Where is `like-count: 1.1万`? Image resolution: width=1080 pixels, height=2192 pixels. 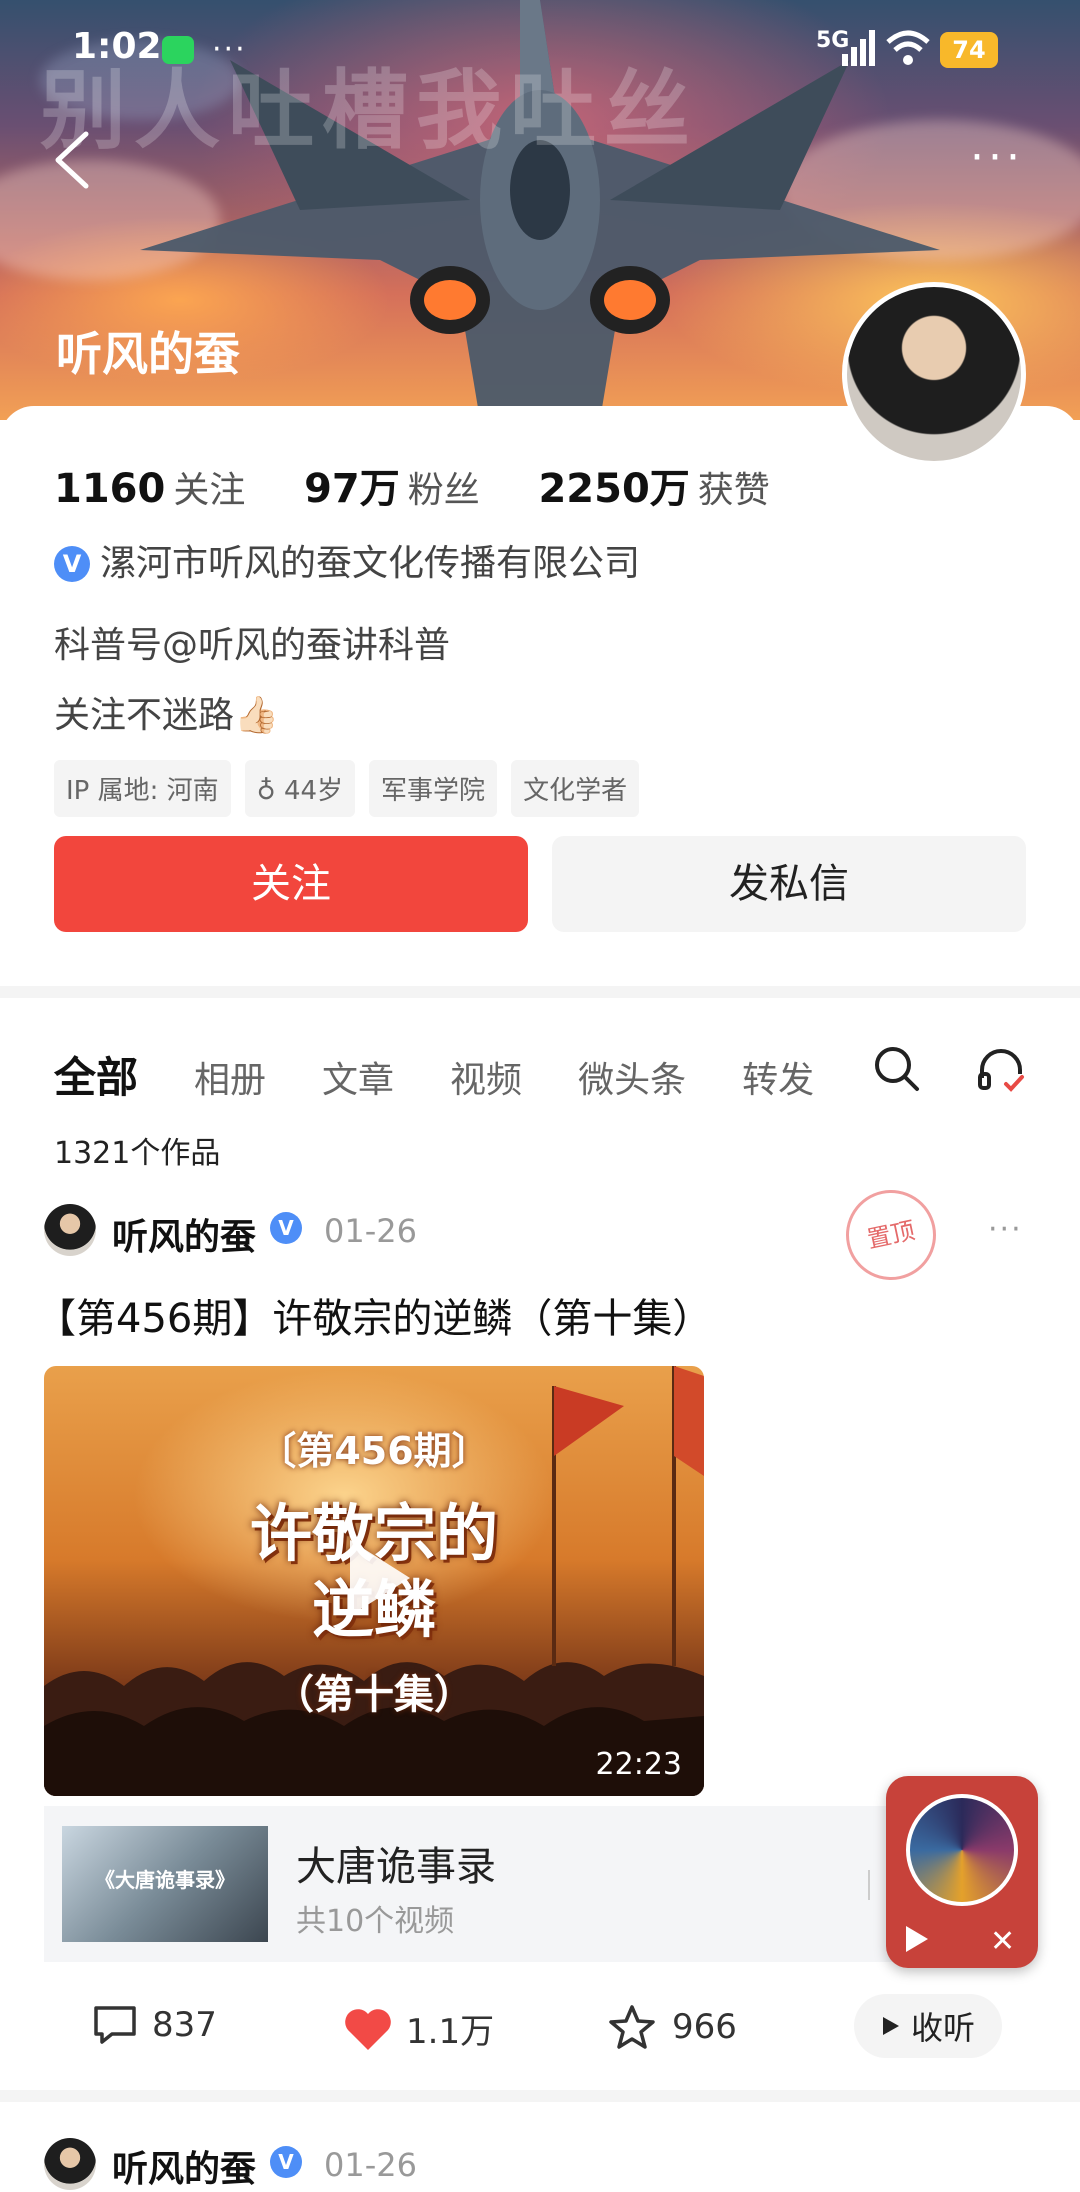 like-count: 1.1万 is located at coordinates (450, 2032).